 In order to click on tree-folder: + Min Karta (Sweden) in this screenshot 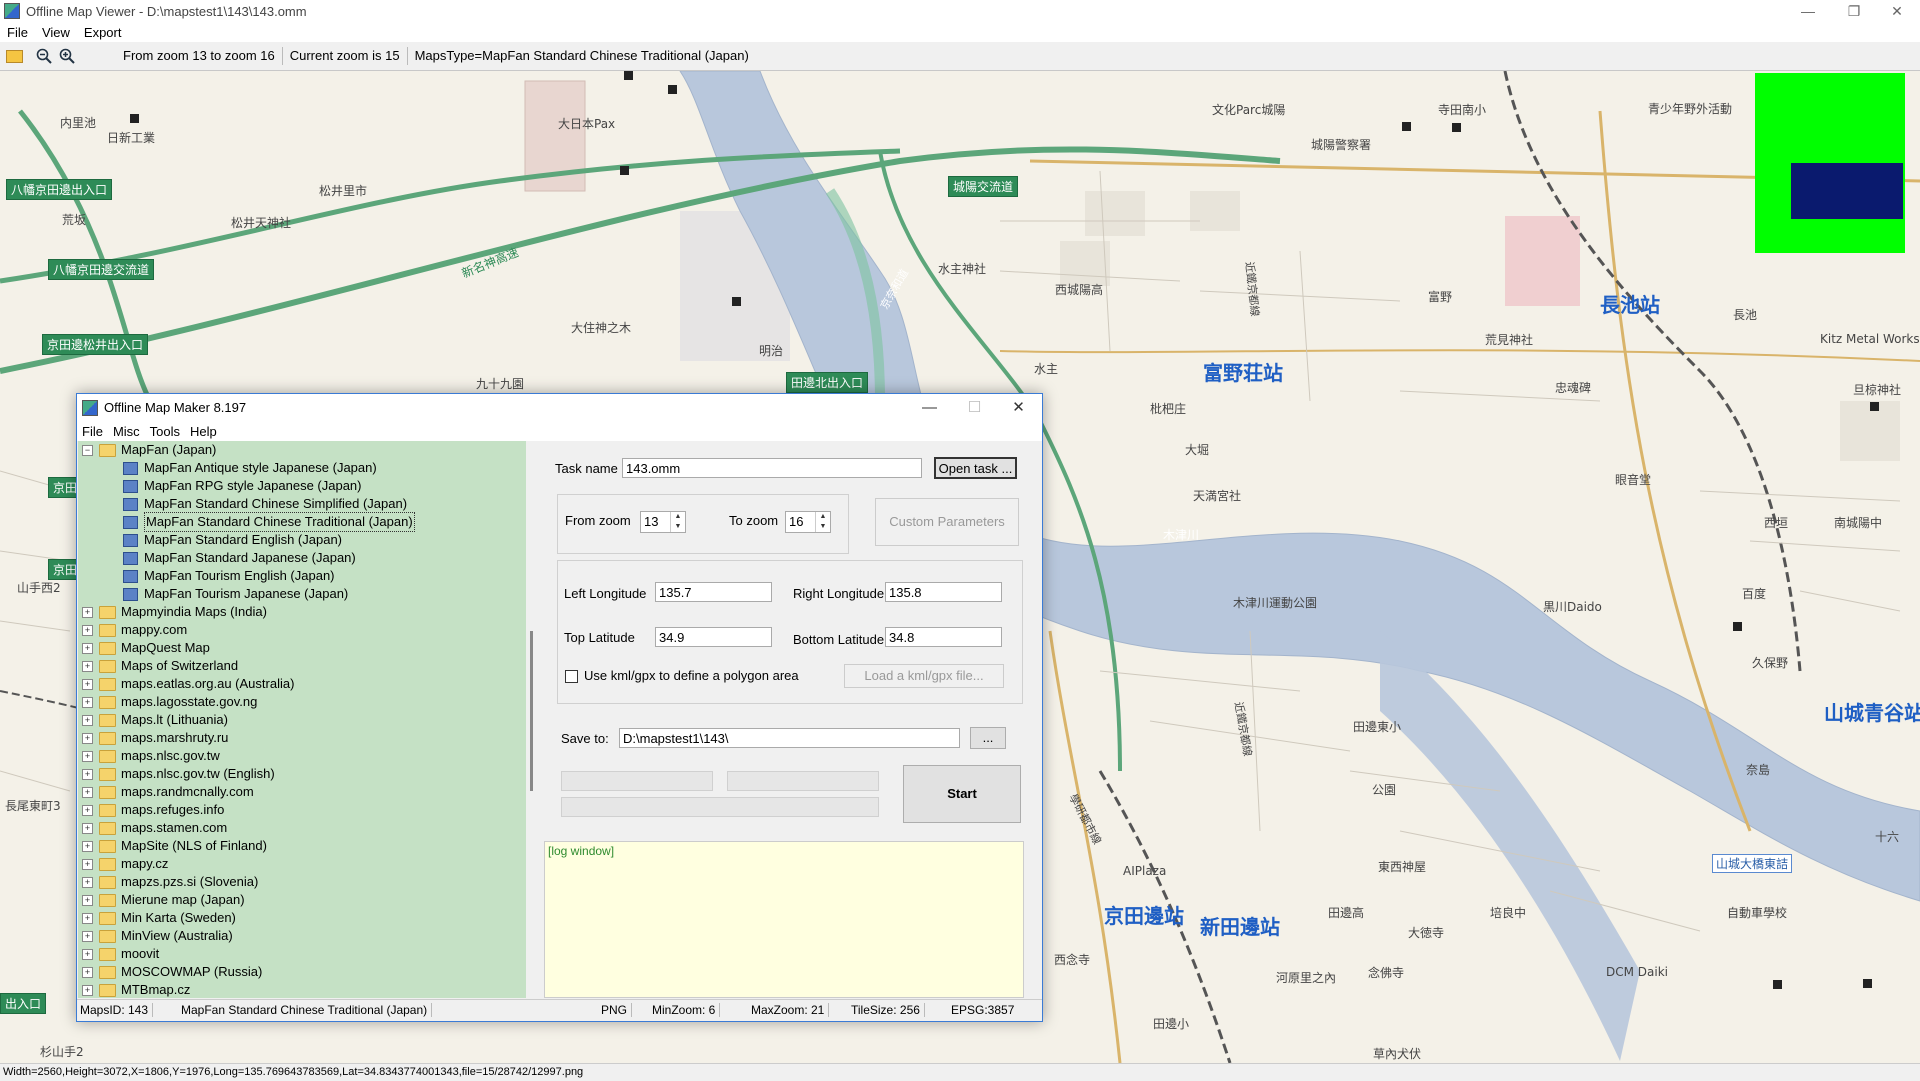, I will do `click(159, 918)`.